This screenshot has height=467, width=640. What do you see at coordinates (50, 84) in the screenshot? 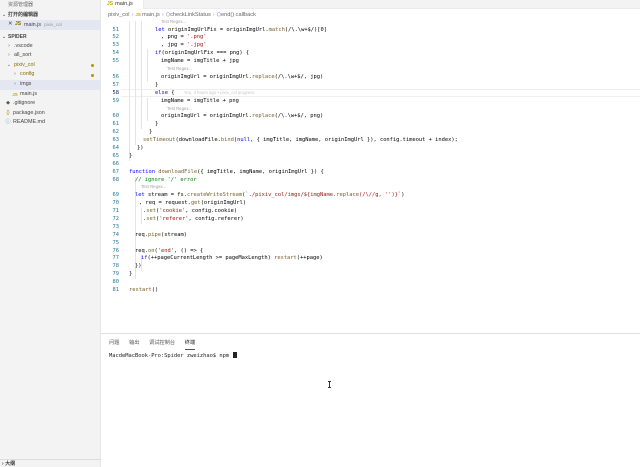
I see `tree-item-imgs: › imgs` at bounding box center [50, 84].